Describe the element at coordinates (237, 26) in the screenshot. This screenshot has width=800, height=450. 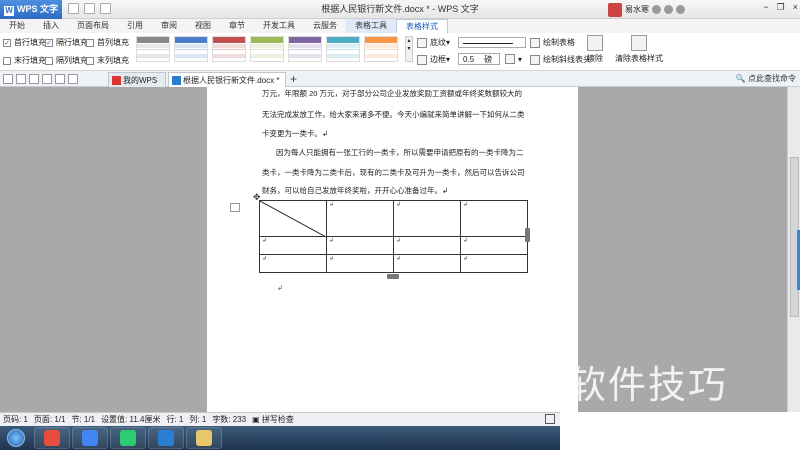
I see `tab-section: 章节` at that location.